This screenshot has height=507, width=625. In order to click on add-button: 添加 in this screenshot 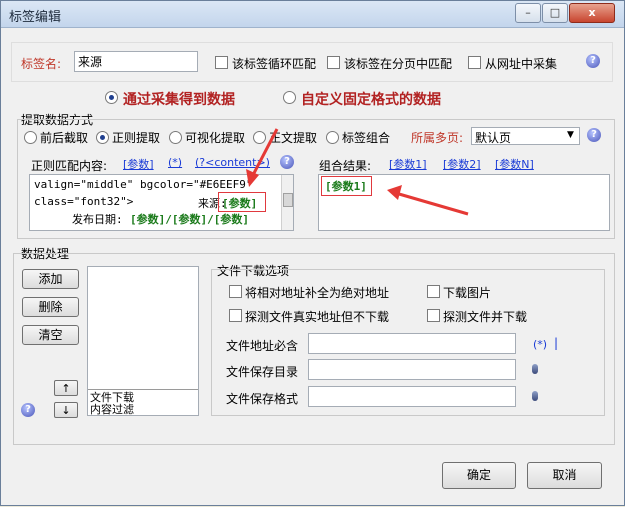, I will do `click(50, 279)`.